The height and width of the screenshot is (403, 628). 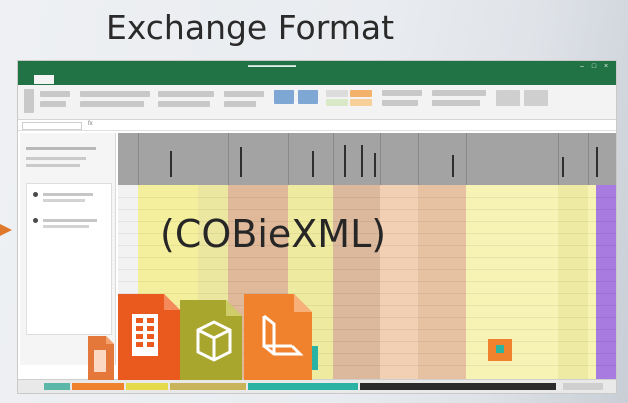 I want to click on minimize-button: –, so click(x=582, y=67).